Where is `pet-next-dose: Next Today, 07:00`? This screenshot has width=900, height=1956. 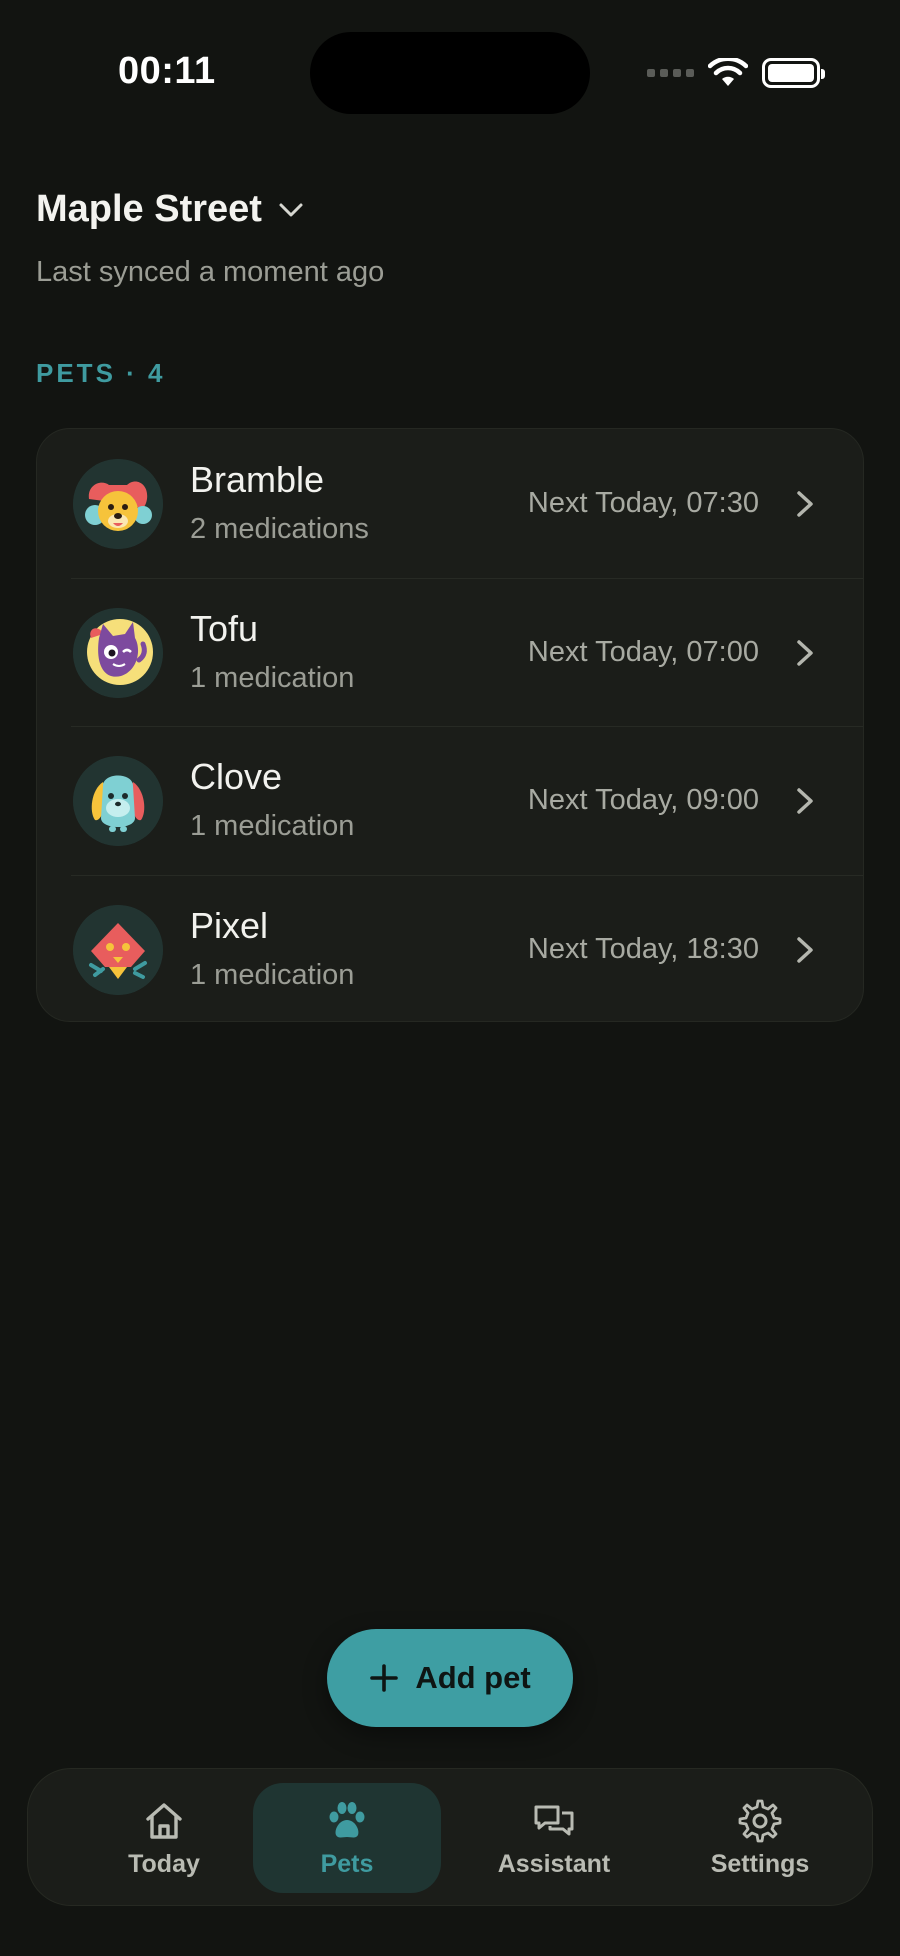 pet-next-dose: Next Today, 07:00 is located at coordinates (643, 651).